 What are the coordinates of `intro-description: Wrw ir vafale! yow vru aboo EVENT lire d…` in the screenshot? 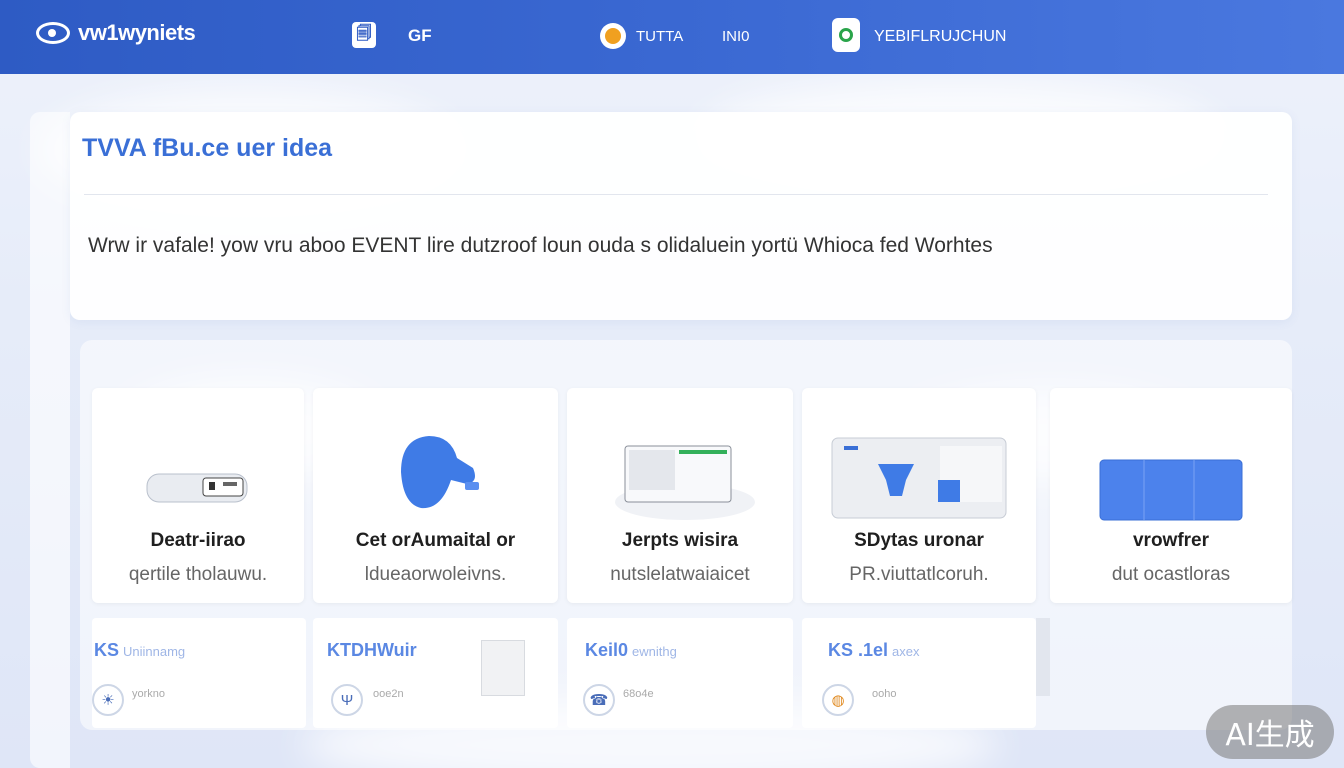 It's located at (540, 245).